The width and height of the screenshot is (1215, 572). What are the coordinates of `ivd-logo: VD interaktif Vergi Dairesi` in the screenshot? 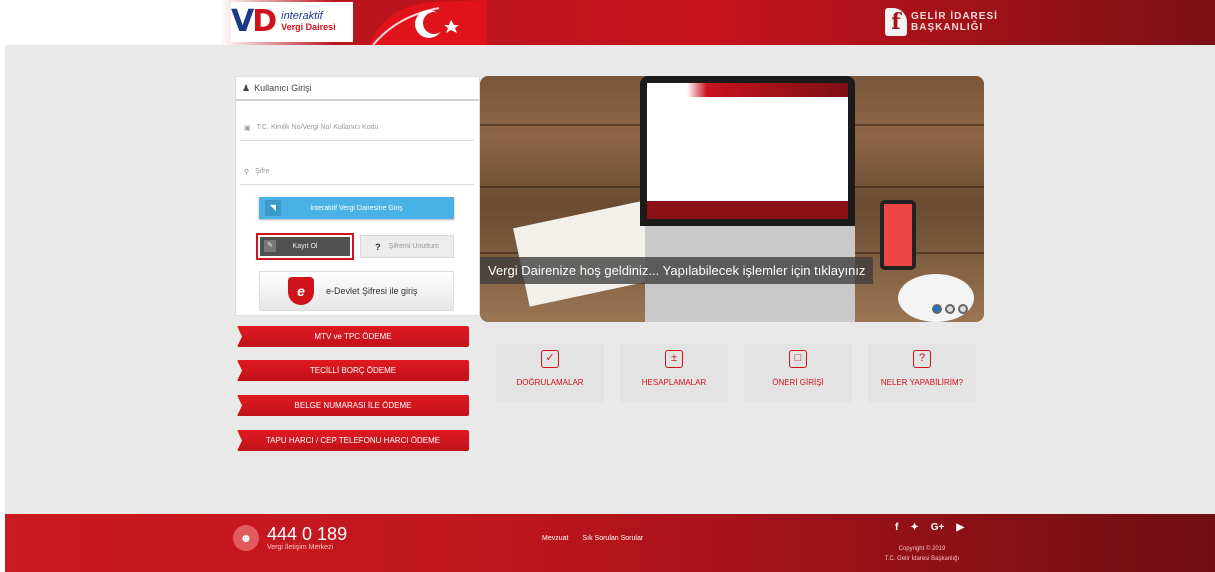 It's located at (292, 22).